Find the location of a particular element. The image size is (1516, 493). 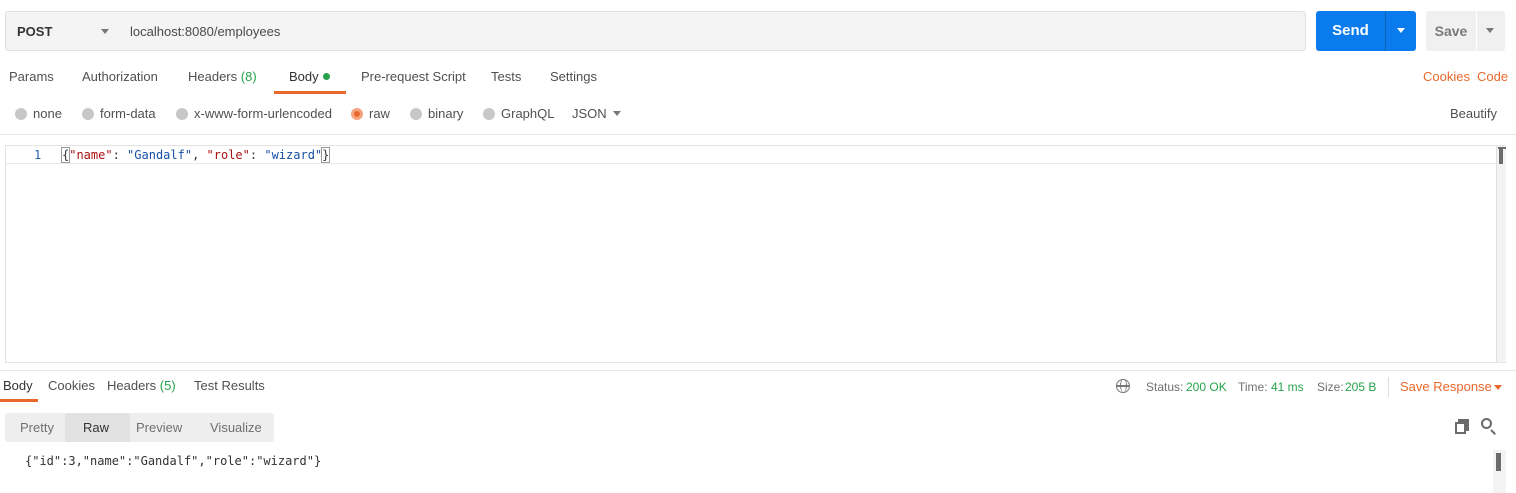

view-pretty: Pretty is located at coordinates (37, 427).